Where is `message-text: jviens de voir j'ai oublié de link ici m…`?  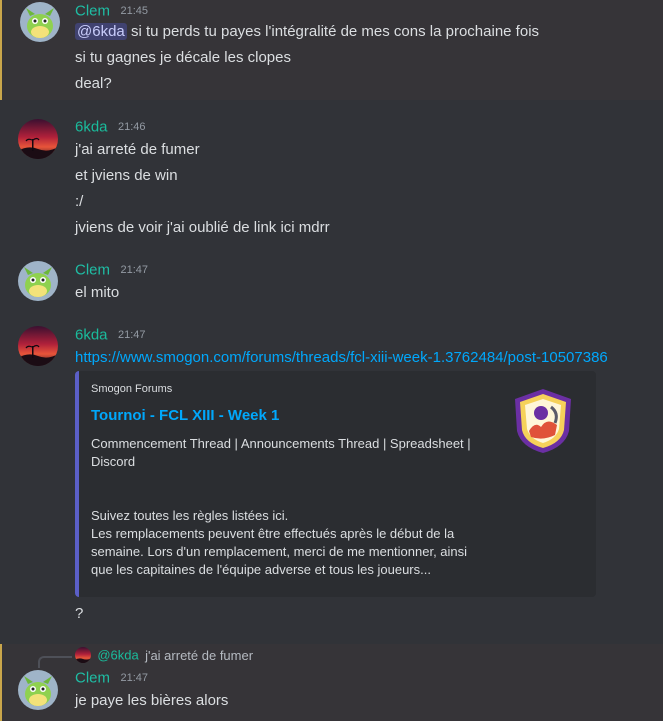 message-text: jviens de voir j'ai oublié de link ici m… is located at coordinates (202, 227).